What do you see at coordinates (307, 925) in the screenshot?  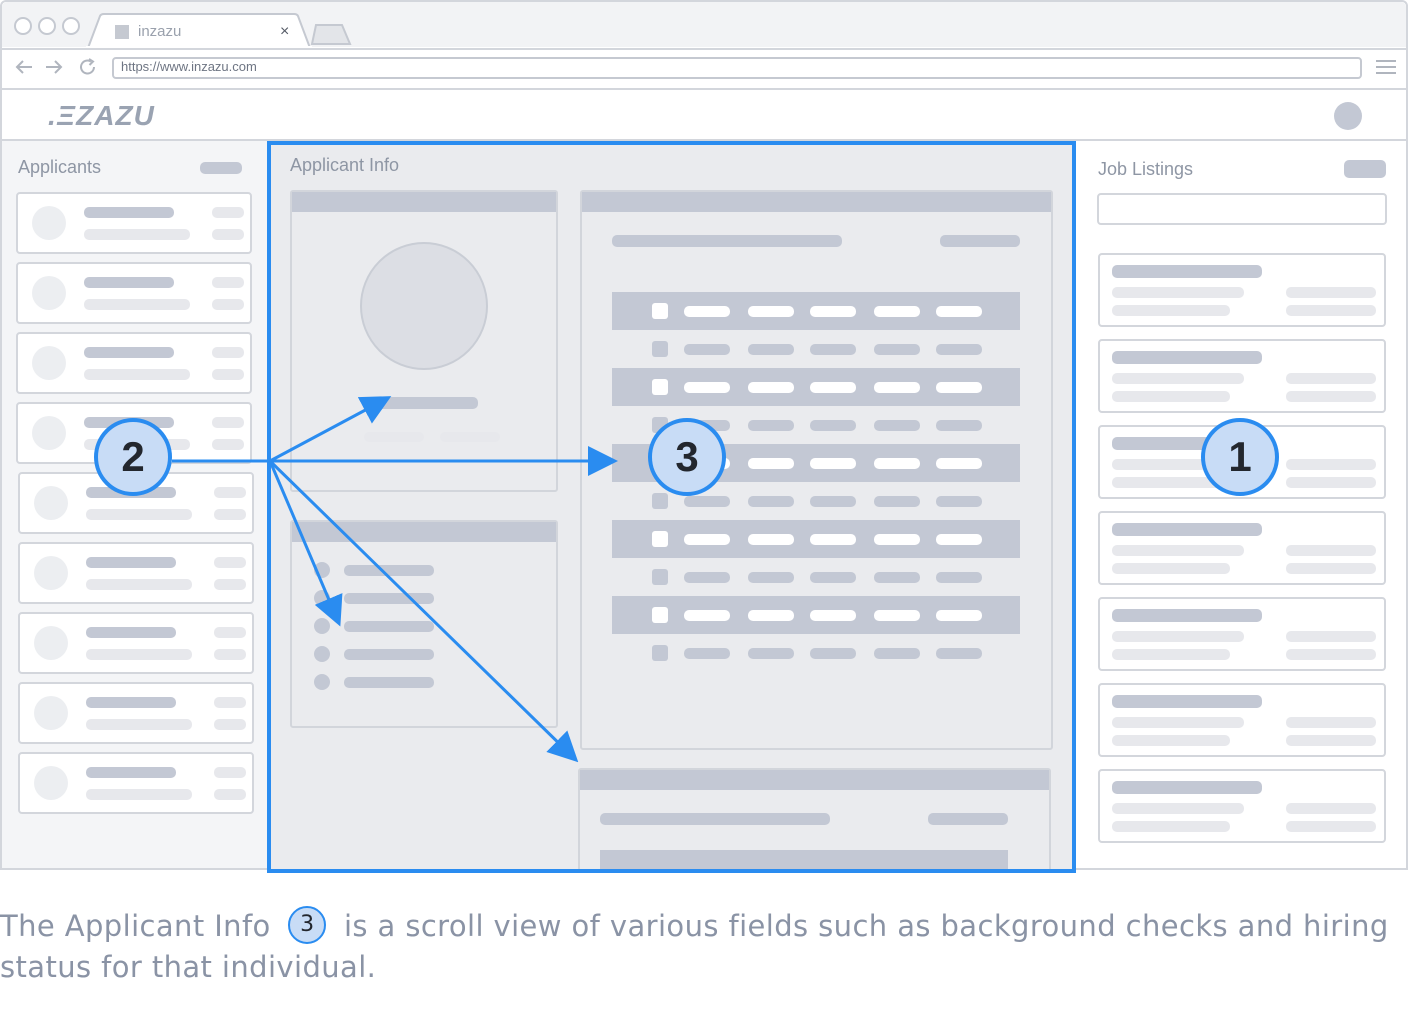 I see `caption-badge: 3` at bounding box center [307, 925].